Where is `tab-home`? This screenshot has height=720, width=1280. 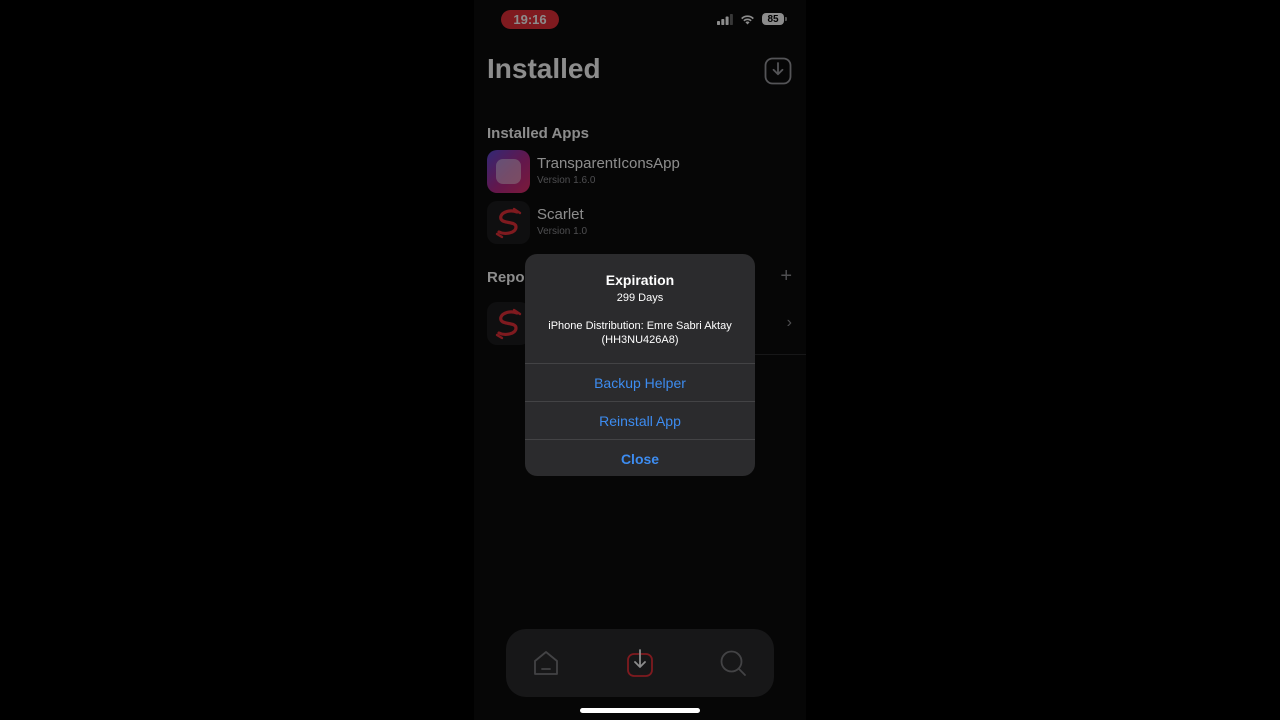
tab-home is located at coordinates (546, 663).